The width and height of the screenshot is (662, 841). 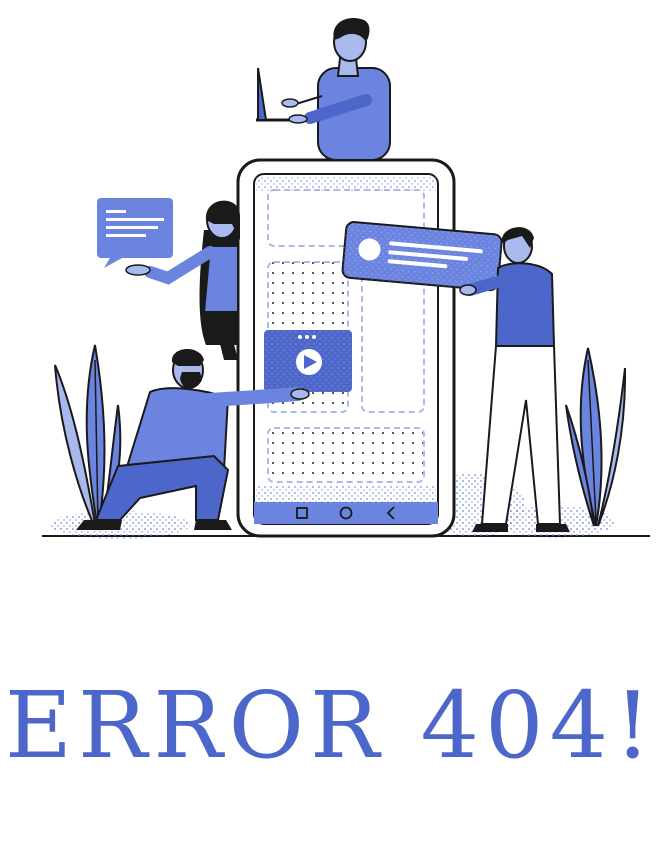 What do you see at coordinates (346, 455) in the screenshot?
I see `screen-card-bottom` at bounding box center [346, 455].